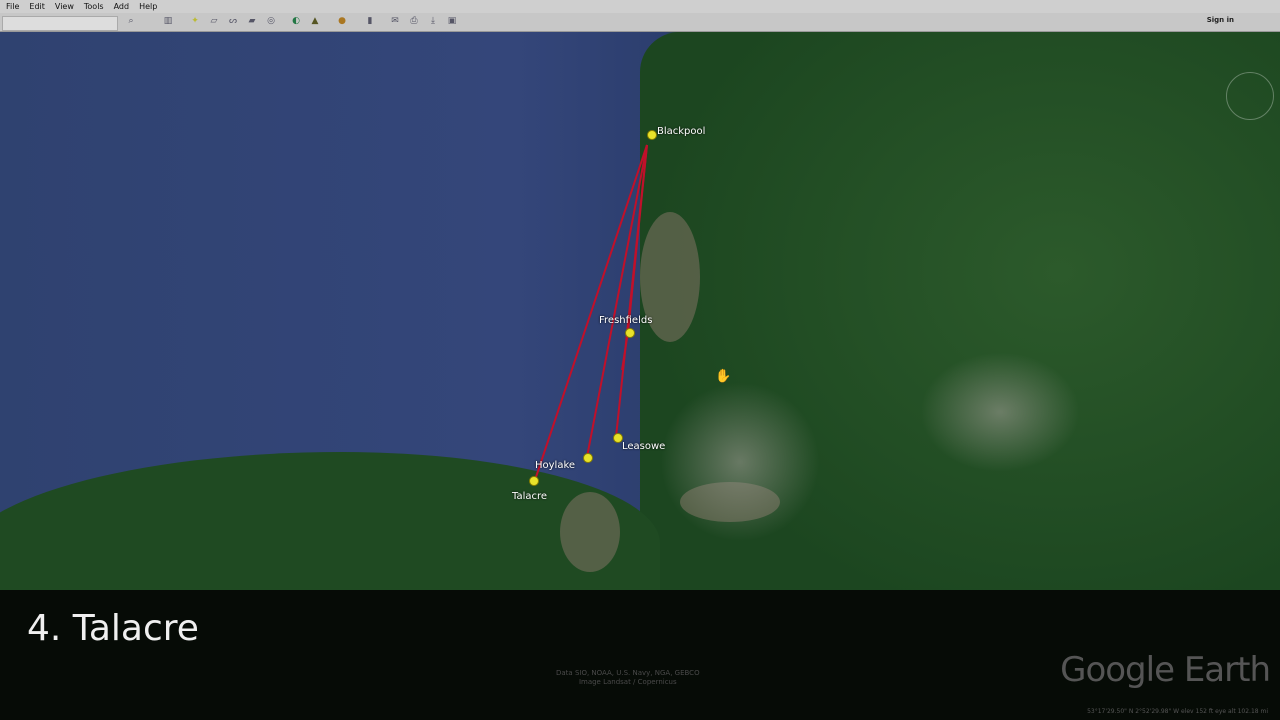  What do you see at coordinates (681, 131) in the screenshot?
I see `label-blackpool: Blackpool` at bounding box center [681, 131].